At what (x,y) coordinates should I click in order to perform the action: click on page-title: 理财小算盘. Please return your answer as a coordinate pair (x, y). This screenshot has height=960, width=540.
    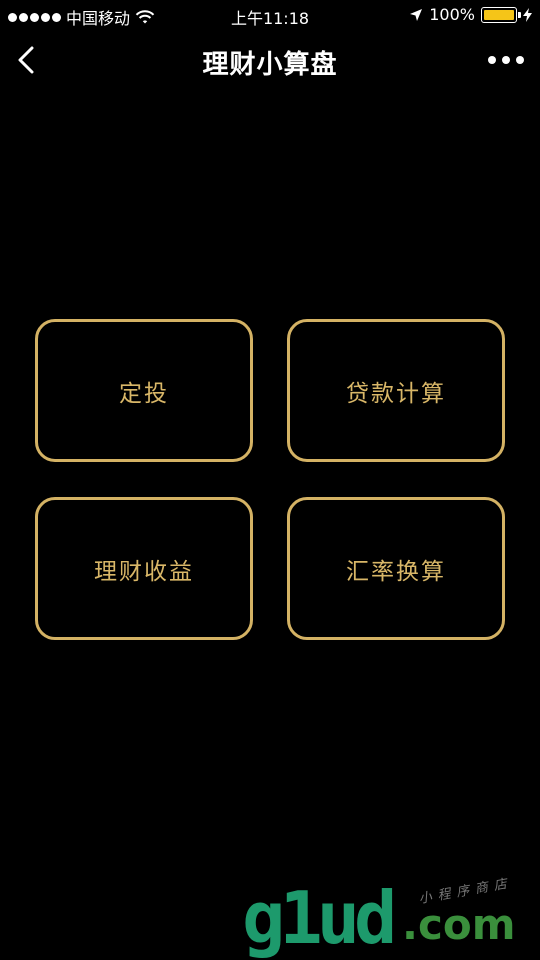
    Looking at the image, I should click on (270, 65).